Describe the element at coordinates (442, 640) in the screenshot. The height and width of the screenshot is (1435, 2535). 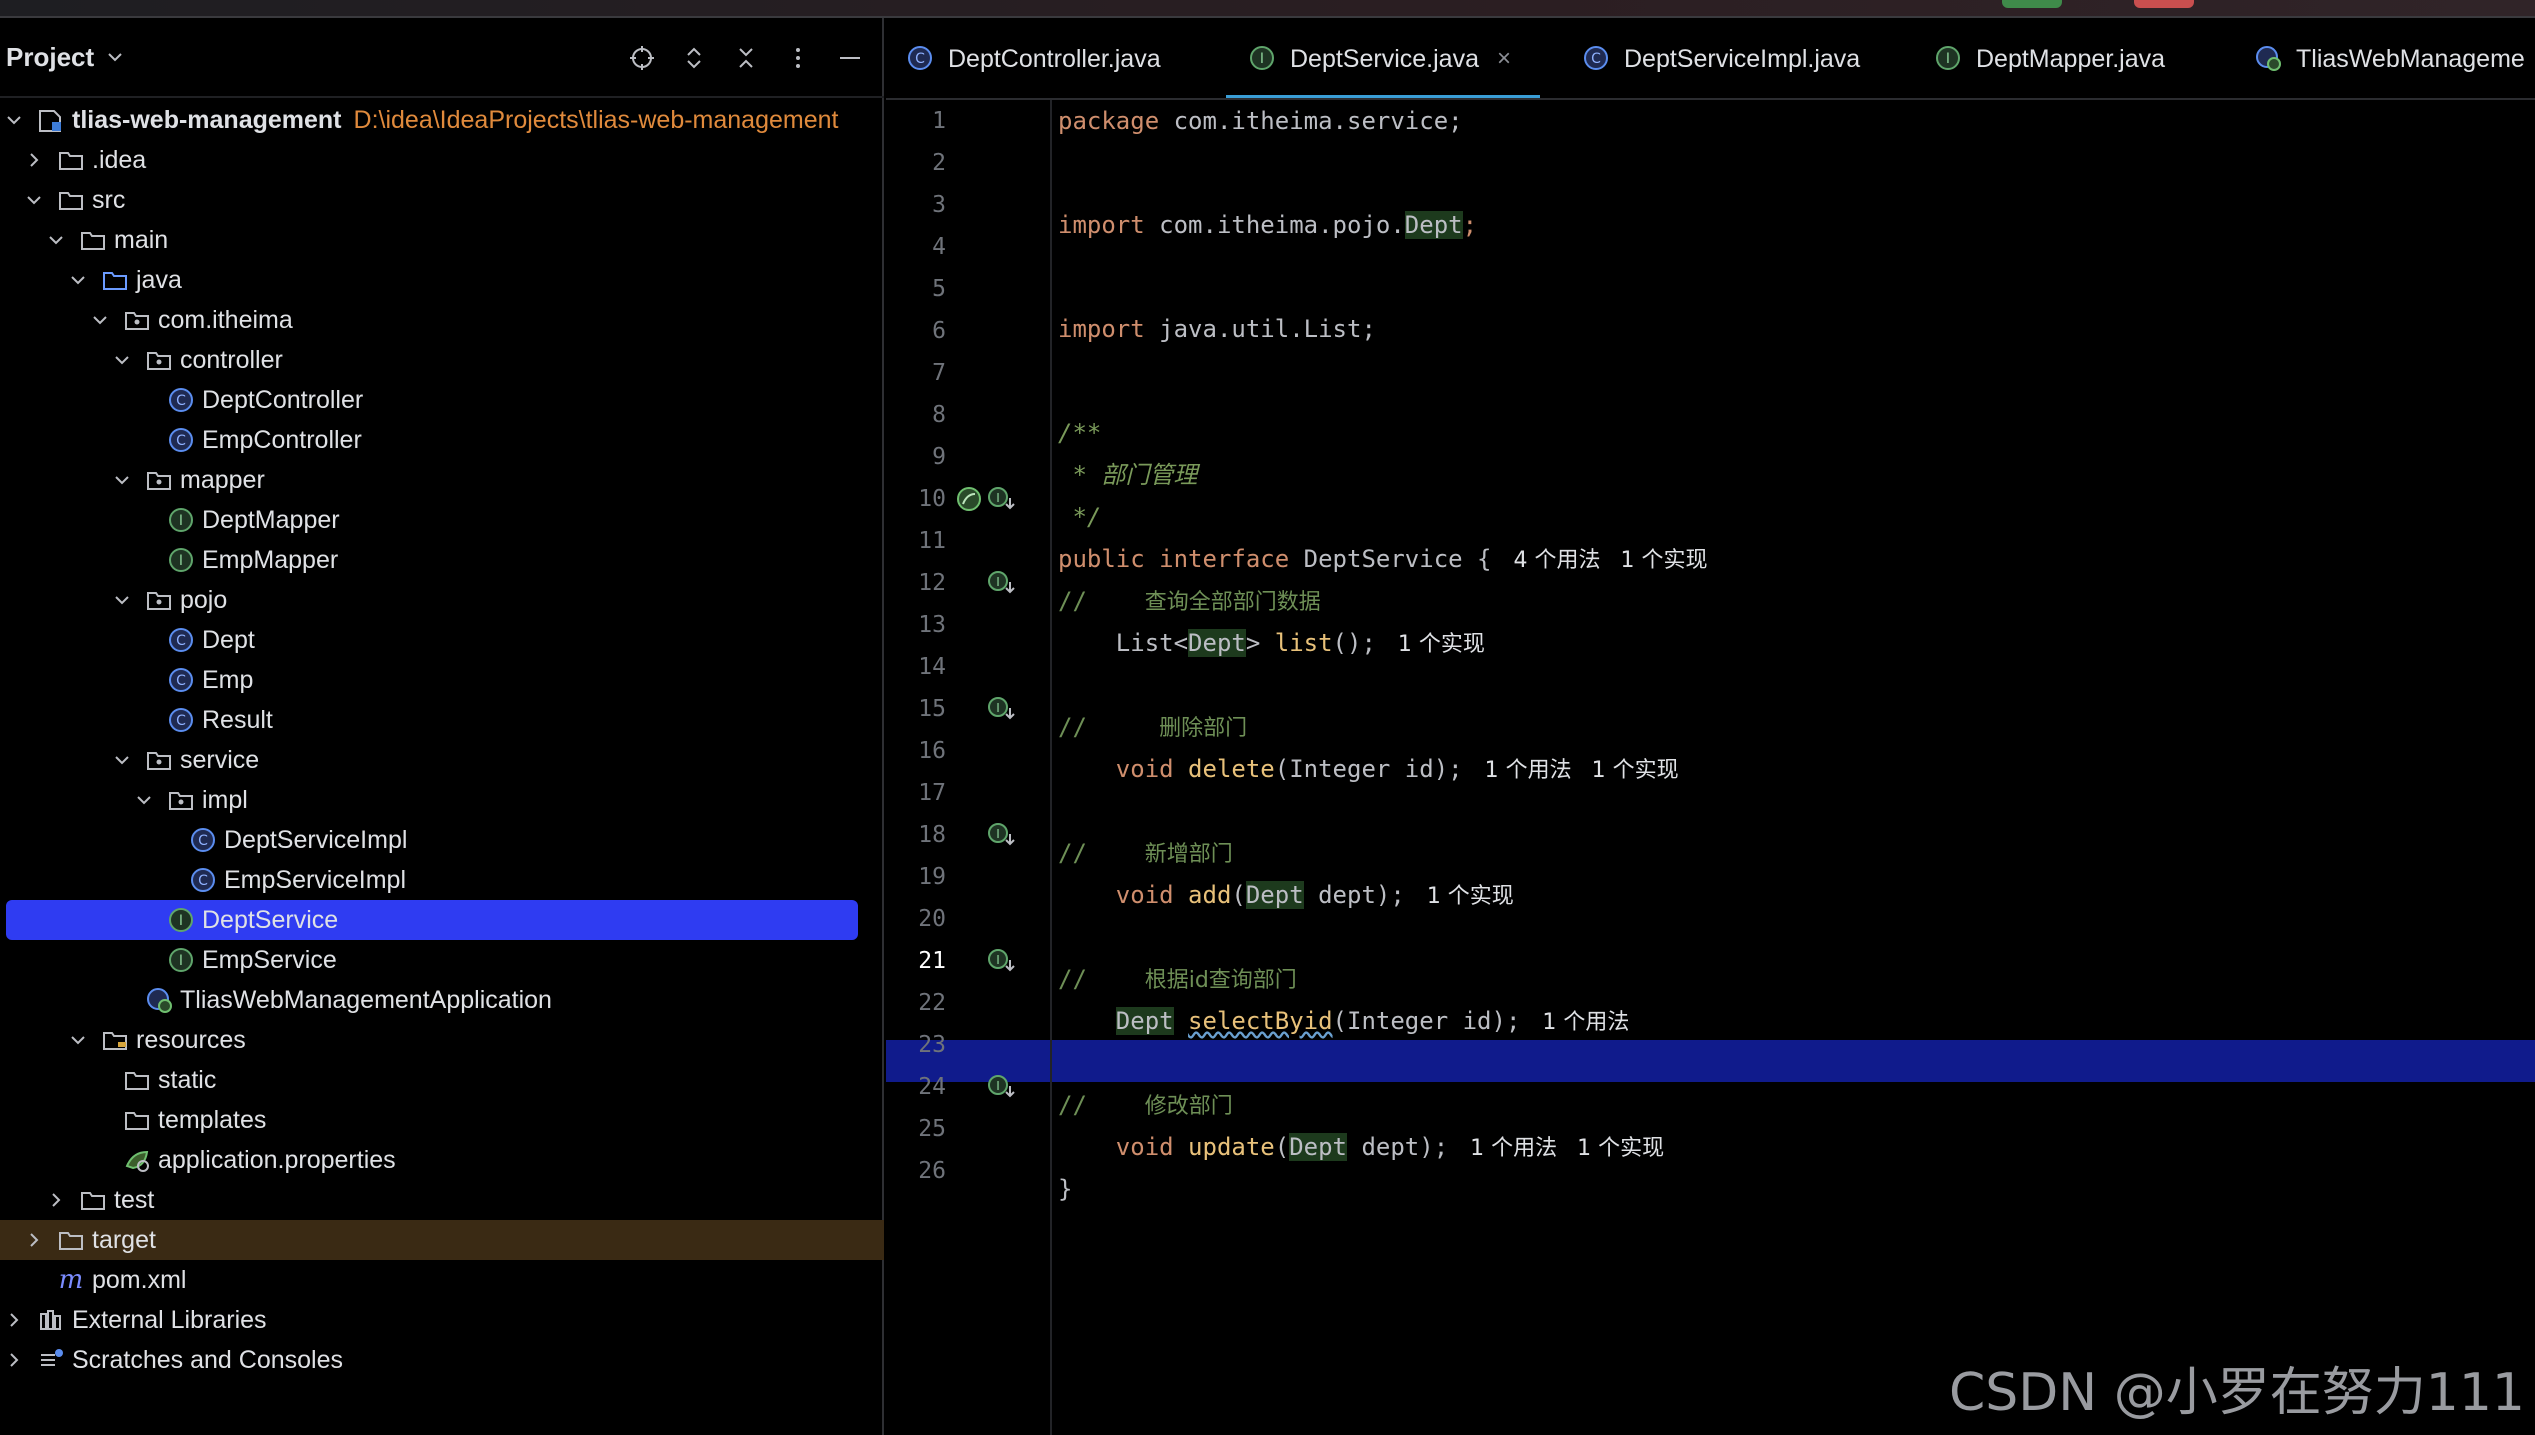
I see `tree-item: C Dept` at that location.